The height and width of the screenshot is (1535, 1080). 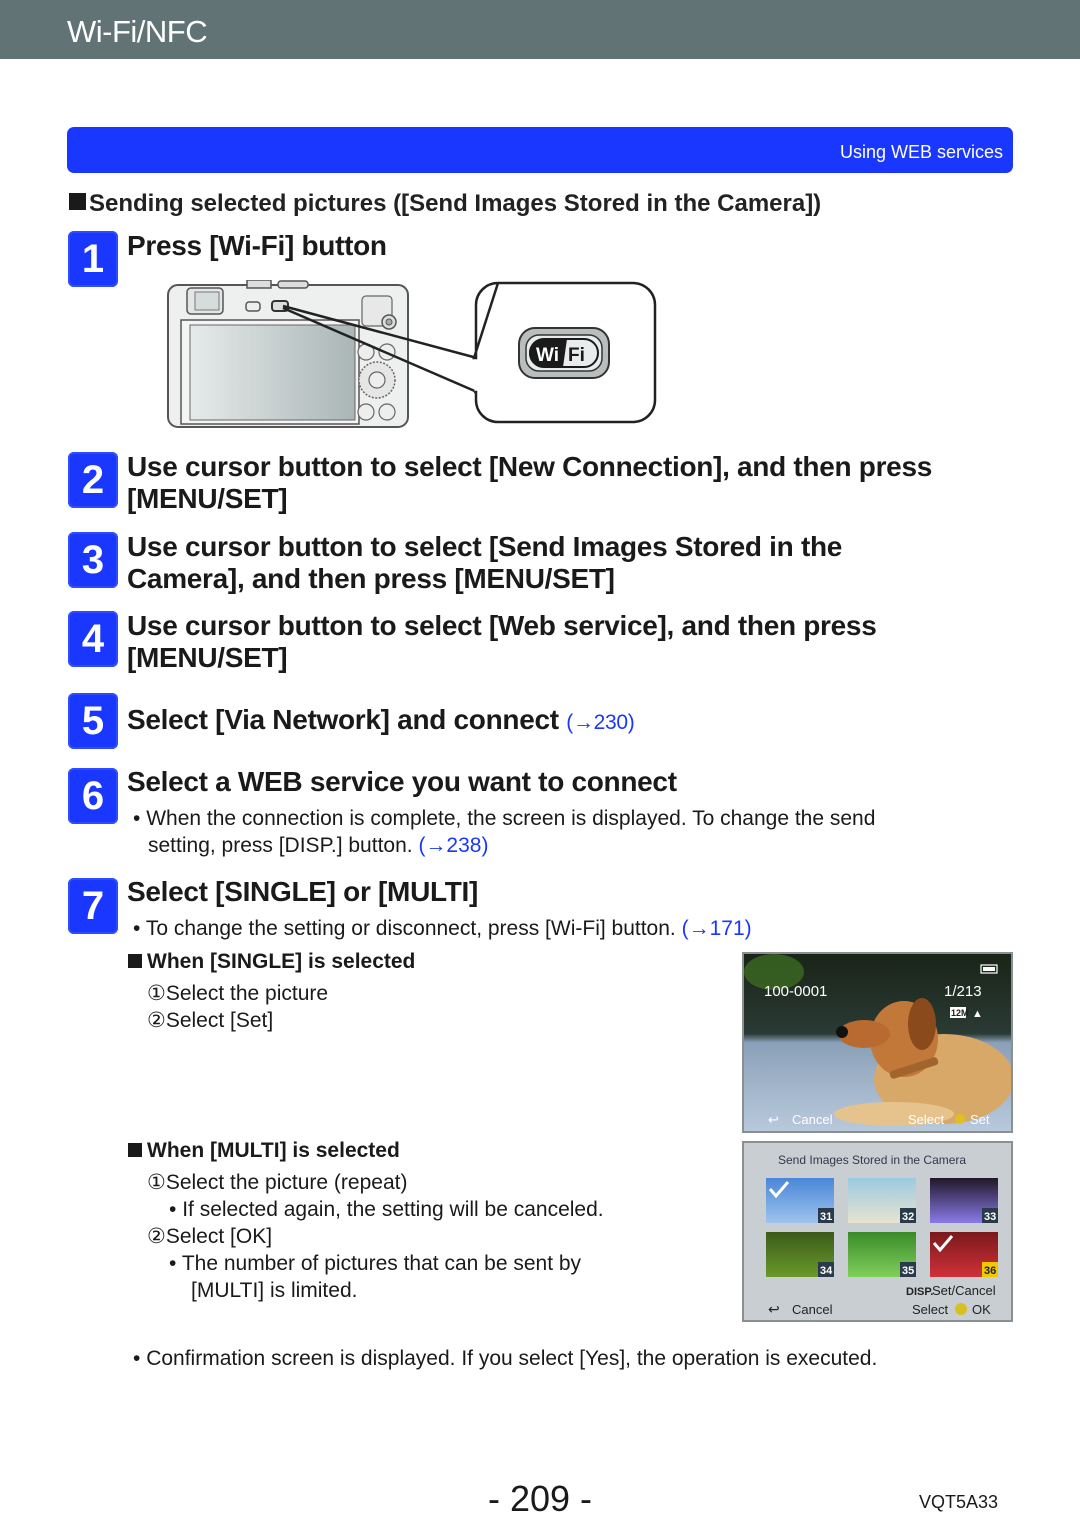 I want to click on single-step-1: ①Select the picture, so click(x=238, y=993).